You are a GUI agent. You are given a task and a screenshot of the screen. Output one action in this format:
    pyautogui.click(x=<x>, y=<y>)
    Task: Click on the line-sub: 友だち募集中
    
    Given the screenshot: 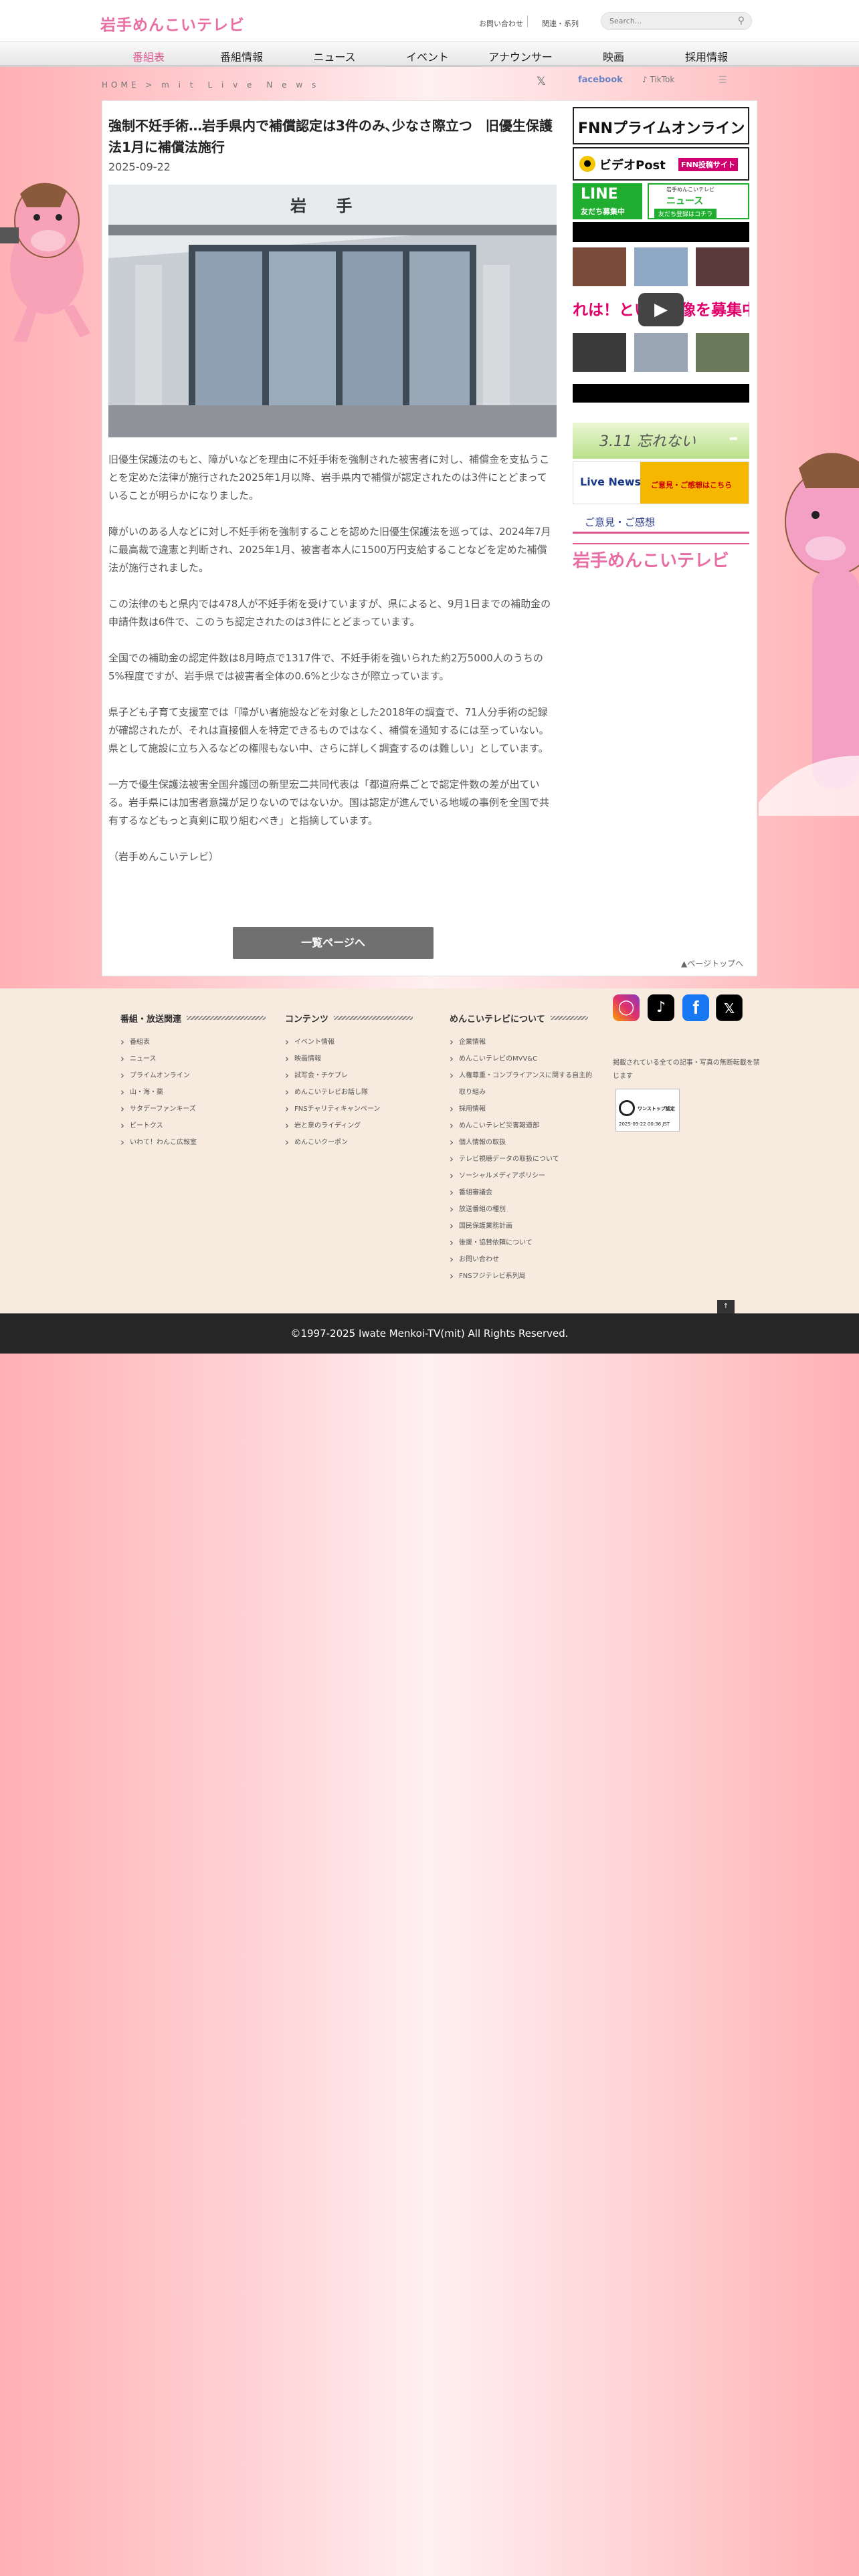 What is the action you would take?
    pyautogui.click(x=603, y=211)
    